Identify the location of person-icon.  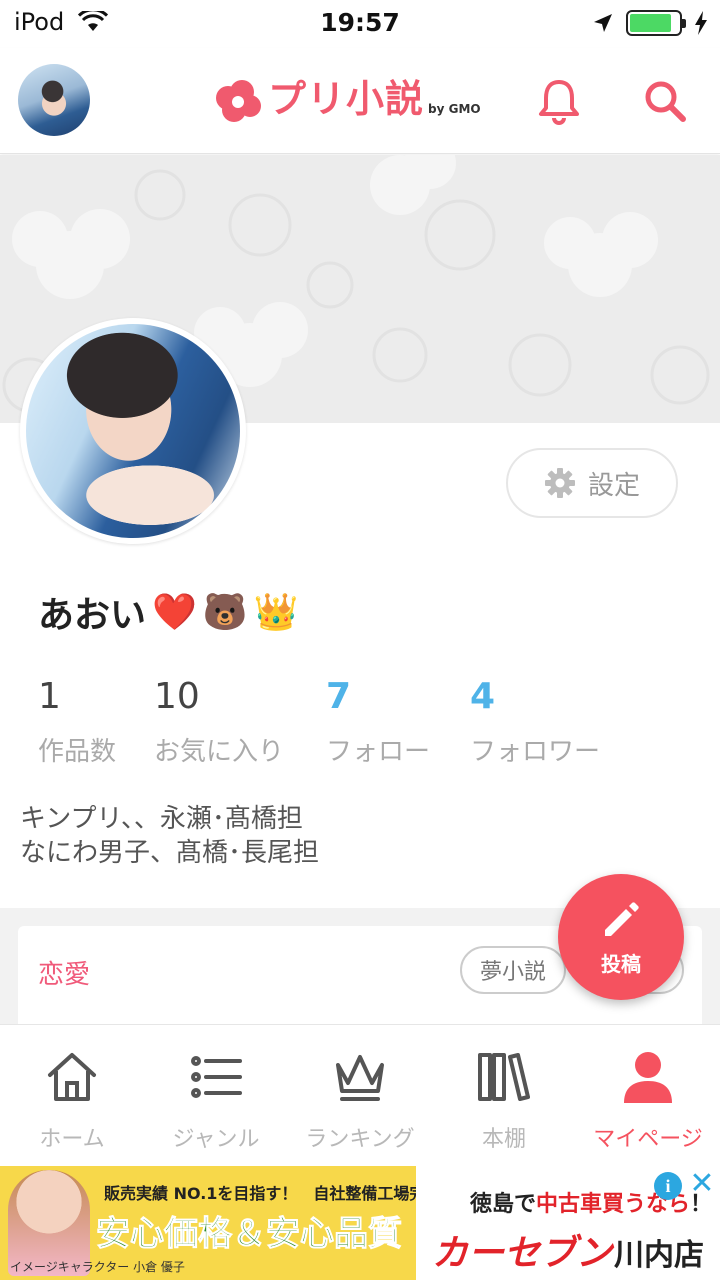
(648, 1077).